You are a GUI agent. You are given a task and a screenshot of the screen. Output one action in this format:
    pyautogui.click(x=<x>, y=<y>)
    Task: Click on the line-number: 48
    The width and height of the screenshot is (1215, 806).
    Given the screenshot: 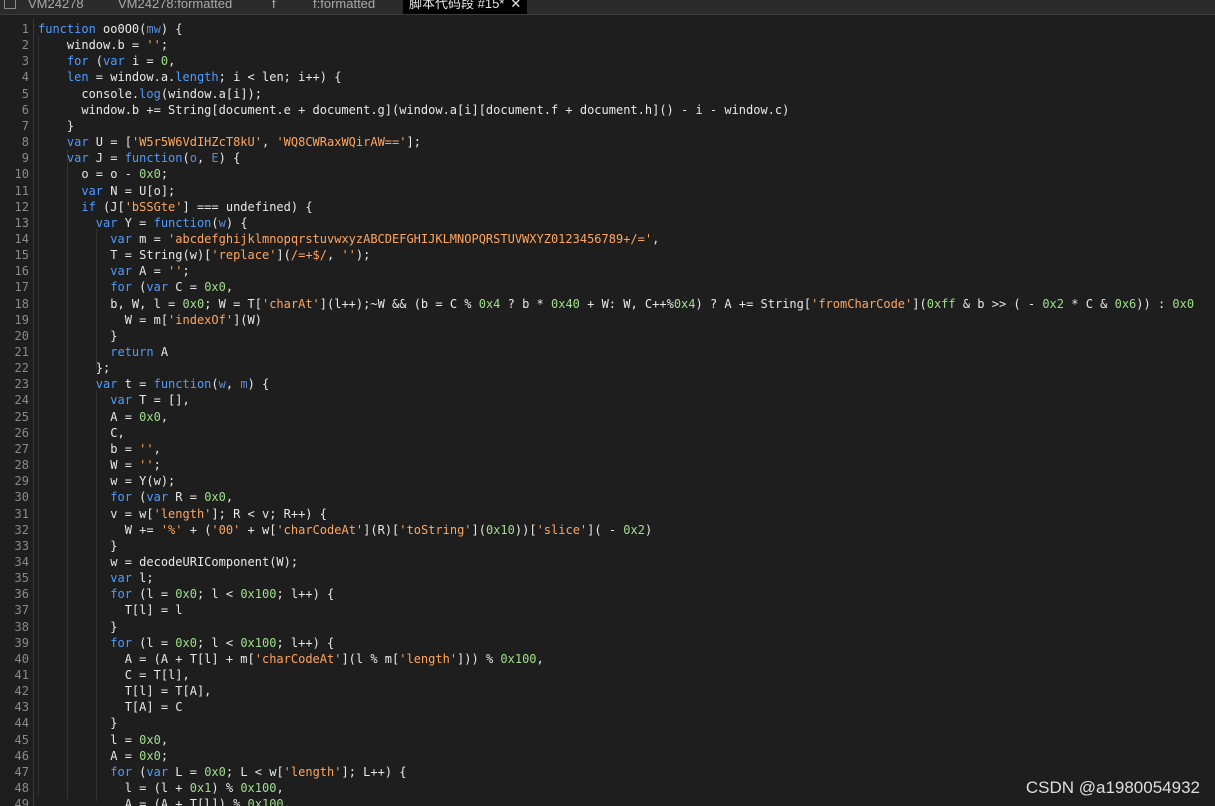 What is the action you would take?
    pyautogui.click(x=14, y=788)
    